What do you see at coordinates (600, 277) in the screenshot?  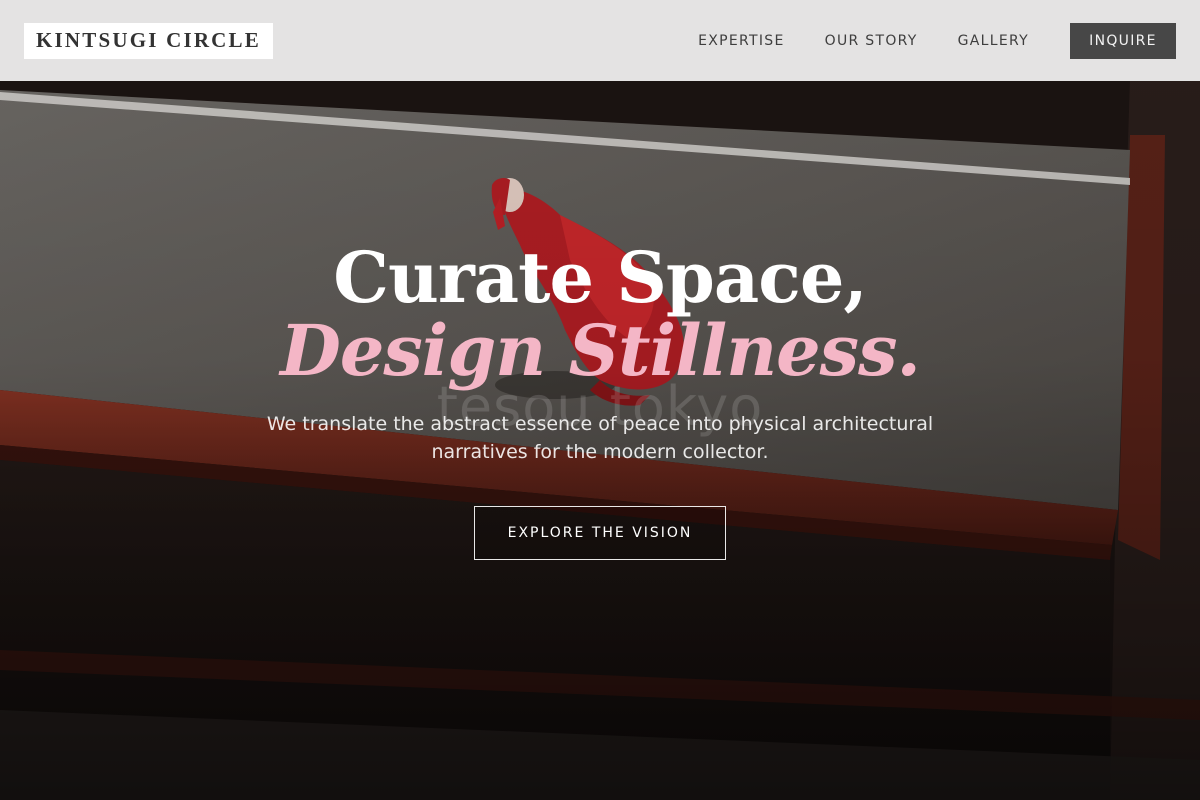 I see `hero-headline-line1: Curate Space,` at bounding box center [600, 277].